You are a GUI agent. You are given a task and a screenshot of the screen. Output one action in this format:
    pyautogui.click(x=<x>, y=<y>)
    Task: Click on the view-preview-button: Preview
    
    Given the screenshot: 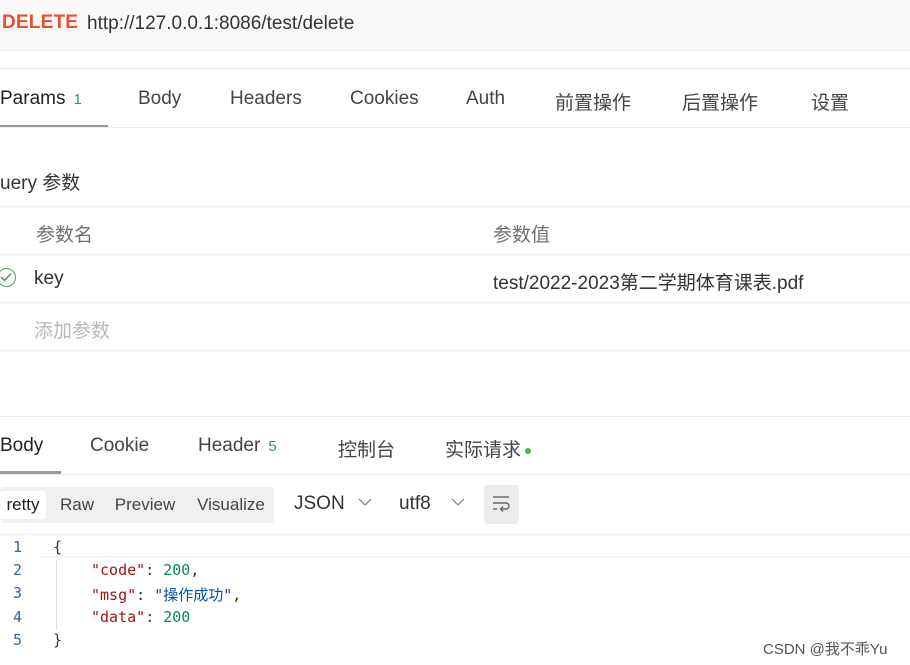 What is the action you would take?
    pyautogui.click(x=145, y=505)
    